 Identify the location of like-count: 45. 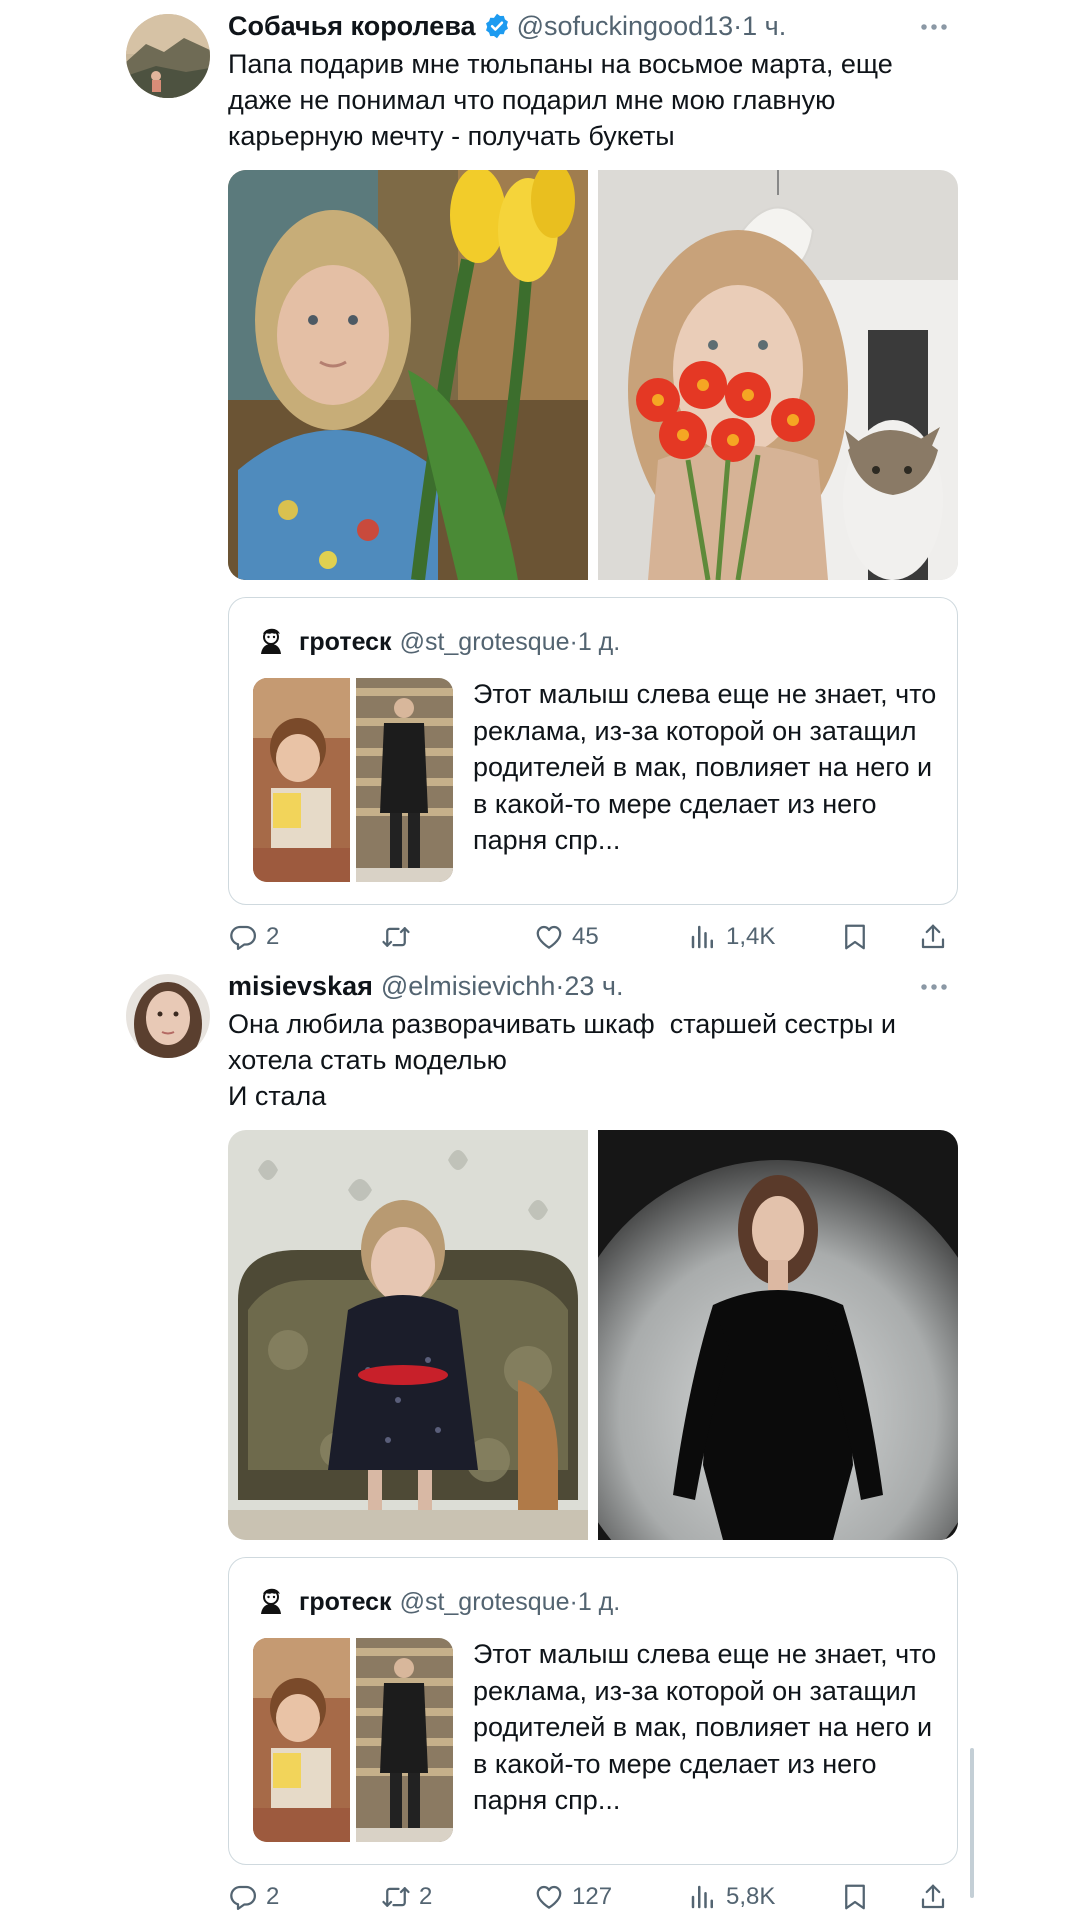
(585, 936).